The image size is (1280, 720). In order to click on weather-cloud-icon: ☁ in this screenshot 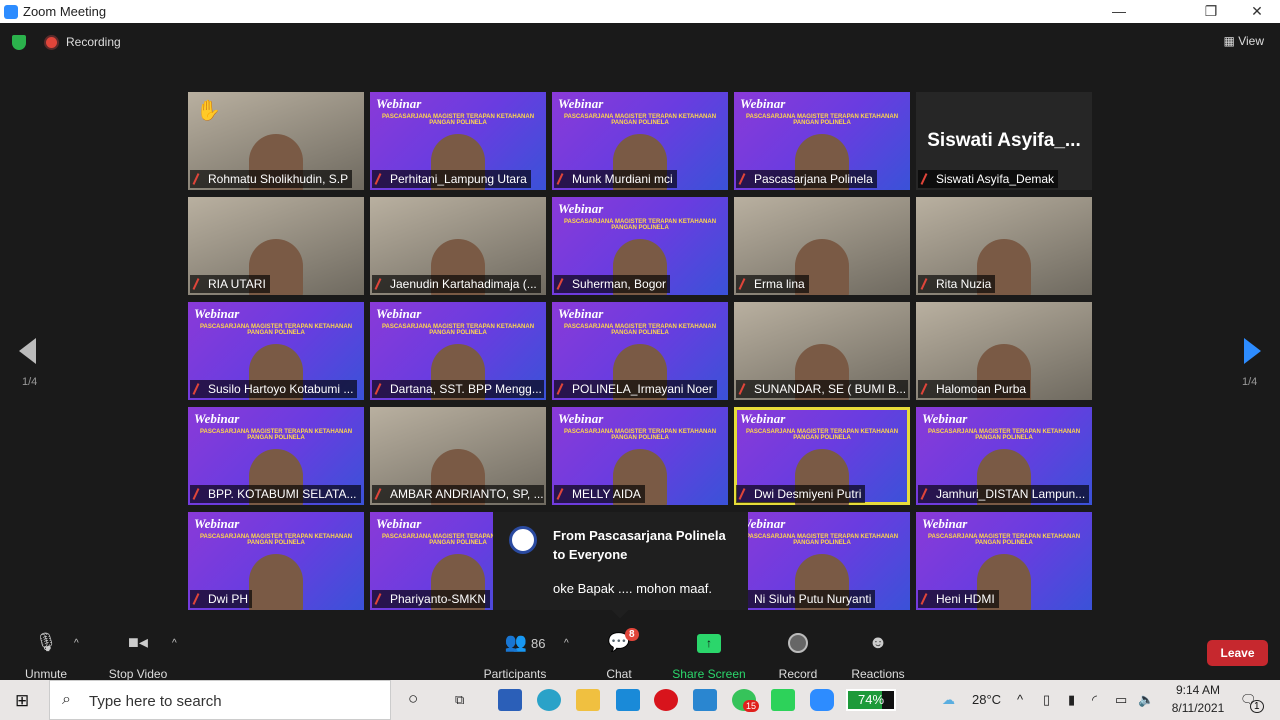, I will do `click(948, 700)`.